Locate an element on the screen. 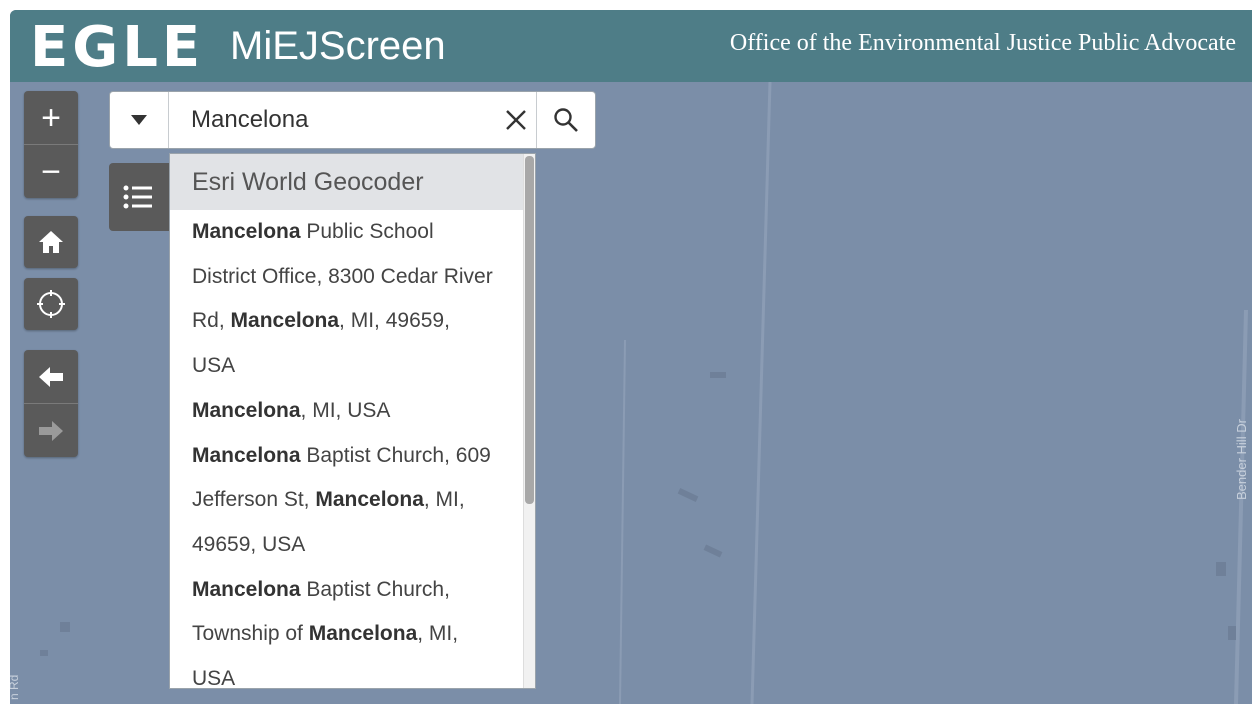 This screenshot has width=1252, height=704. suggestion-line: Rd, Mancelona, MI, 49659, is located at coordinates (351, 321).